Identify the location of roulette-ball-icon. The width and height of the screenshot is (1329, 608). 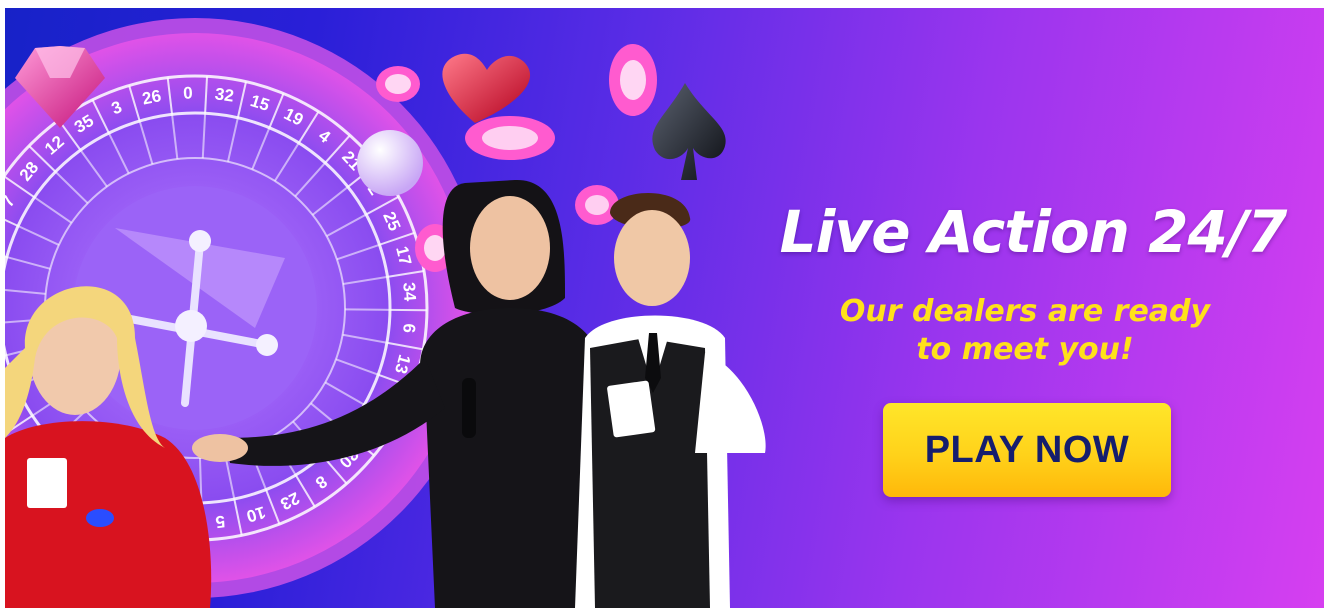
(390, 163).